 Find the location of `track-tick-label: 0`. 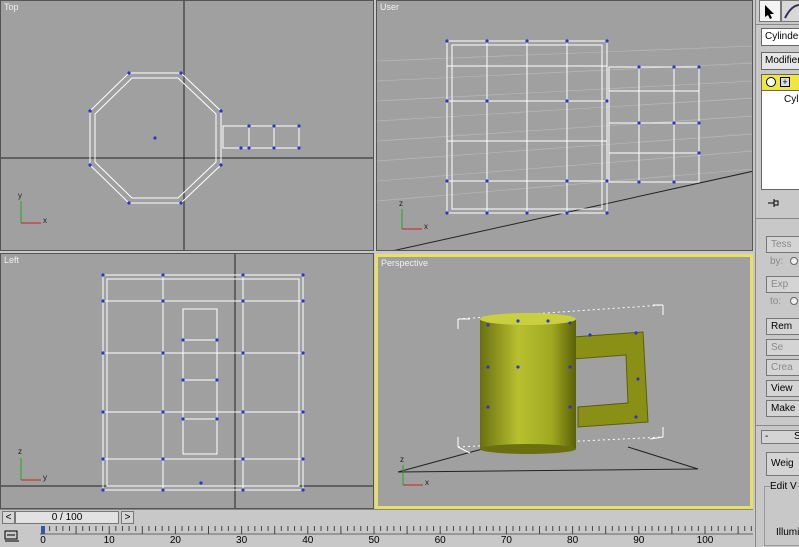

track-tick-label: 0 is located at coordinates (43, 540).